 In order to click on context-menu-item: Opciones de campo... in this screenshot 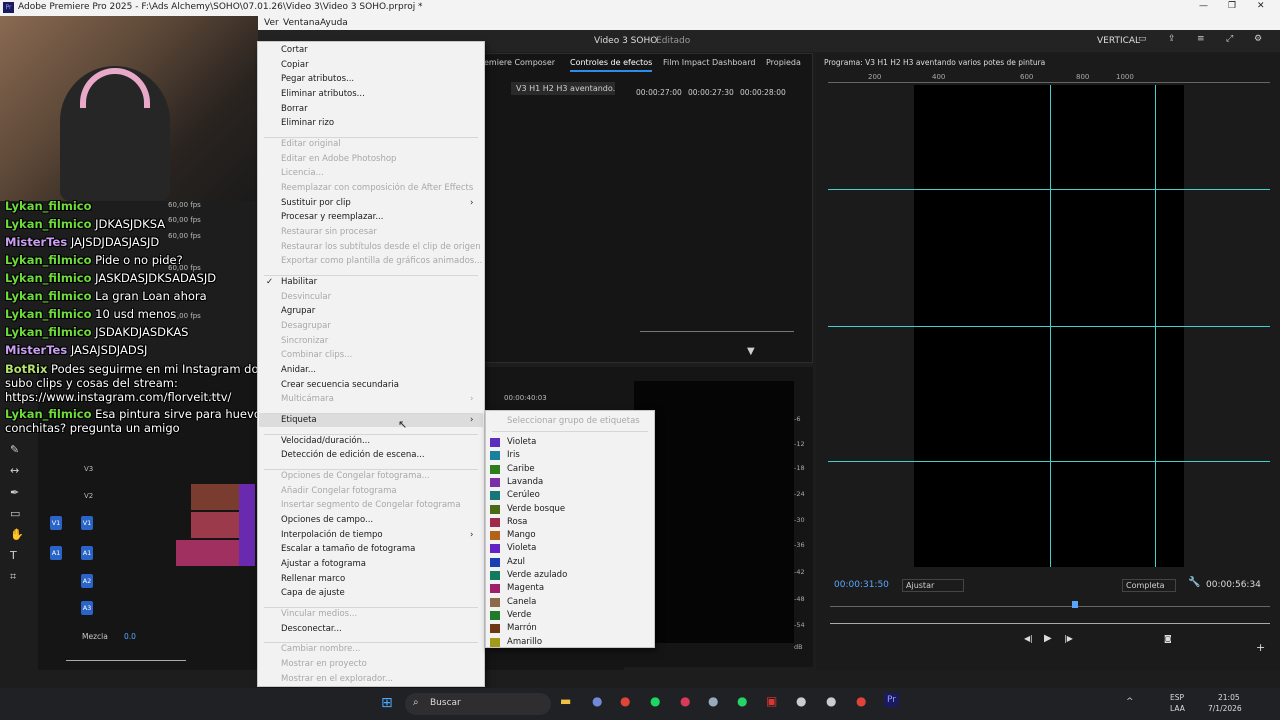, I will do `click(327, 520)`.